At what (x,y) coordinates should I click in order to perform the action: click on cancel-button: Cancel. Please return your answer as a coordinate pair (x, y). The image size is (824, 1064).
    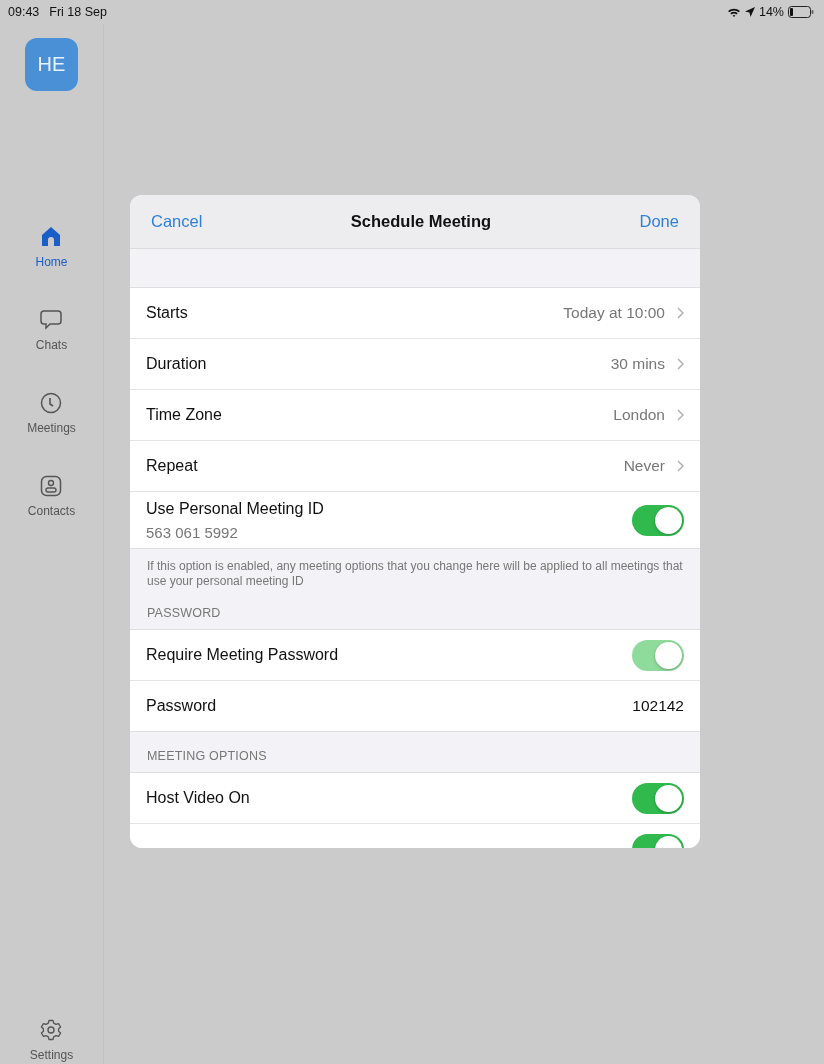
    Looking at the image, I should click on (177, 221).